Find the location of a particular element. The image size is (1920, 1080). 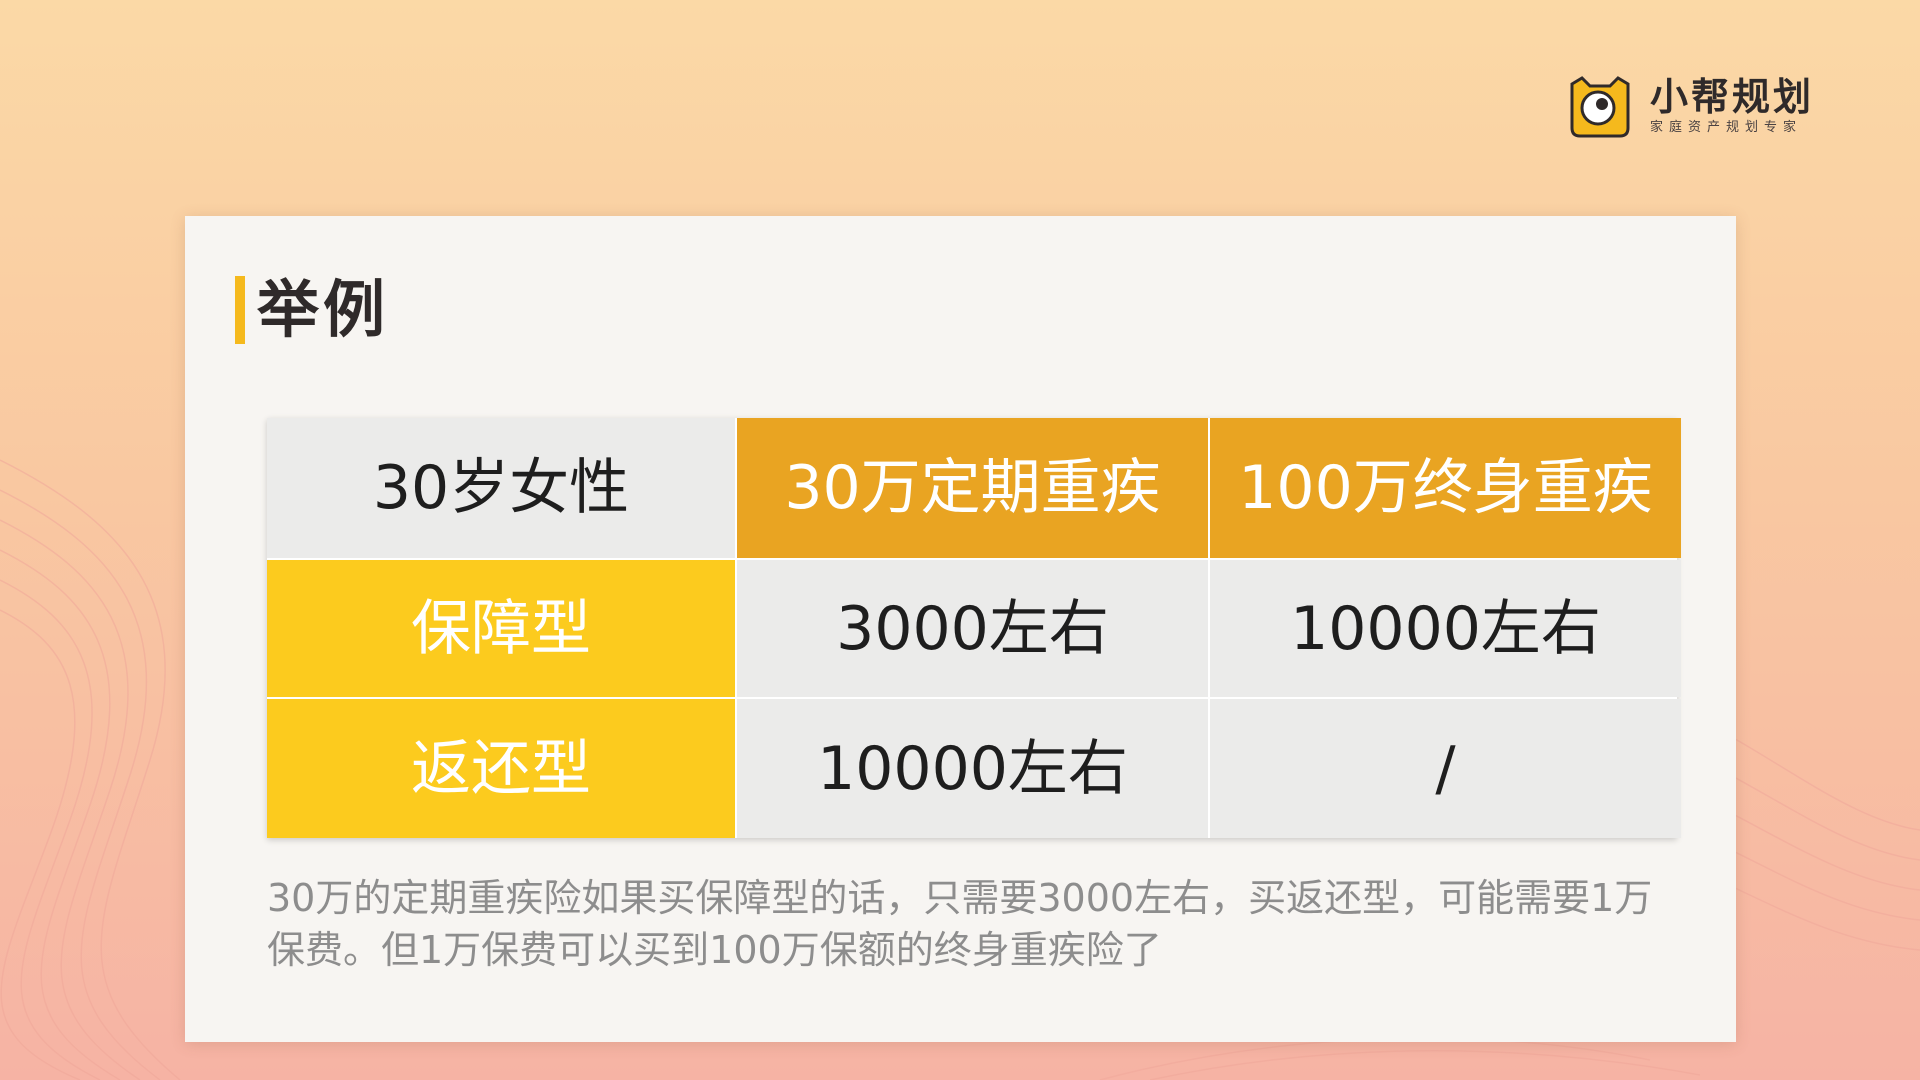

brand-name: 小帮规划 is located at coordinates (1731, 97).